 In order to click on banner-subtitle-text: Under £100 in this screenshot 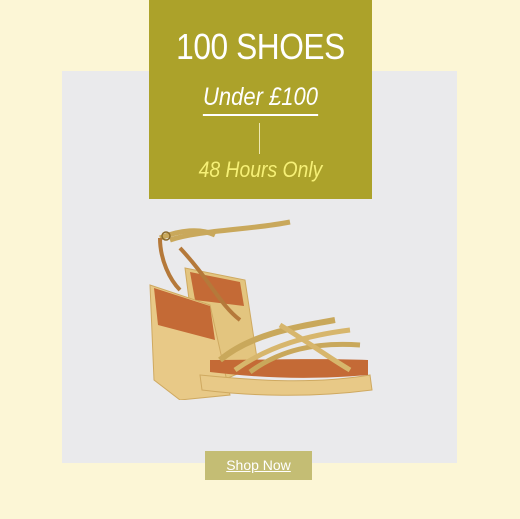, I will do `click(260, 99)`.